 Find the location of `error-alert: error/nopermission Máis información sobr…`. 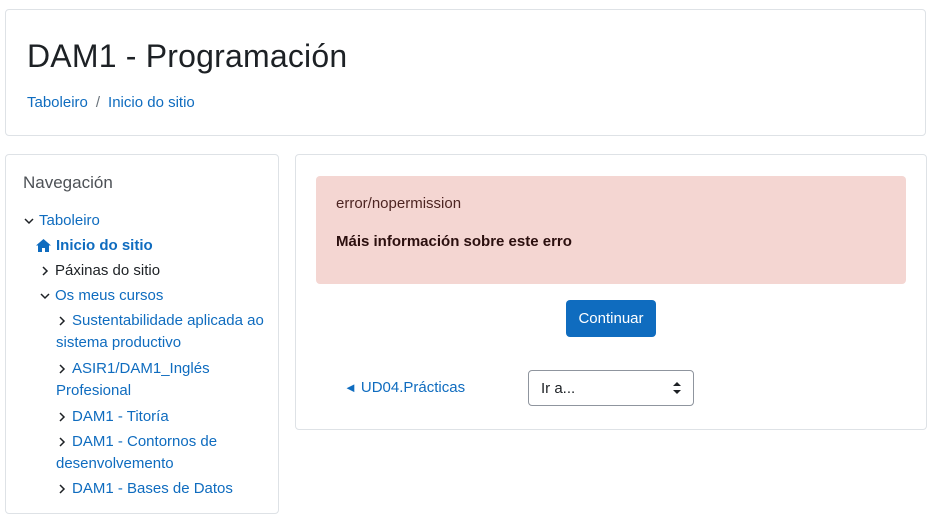

error-alert: error/nopermission Máis información sobr… is located at coordinates (611, 230).